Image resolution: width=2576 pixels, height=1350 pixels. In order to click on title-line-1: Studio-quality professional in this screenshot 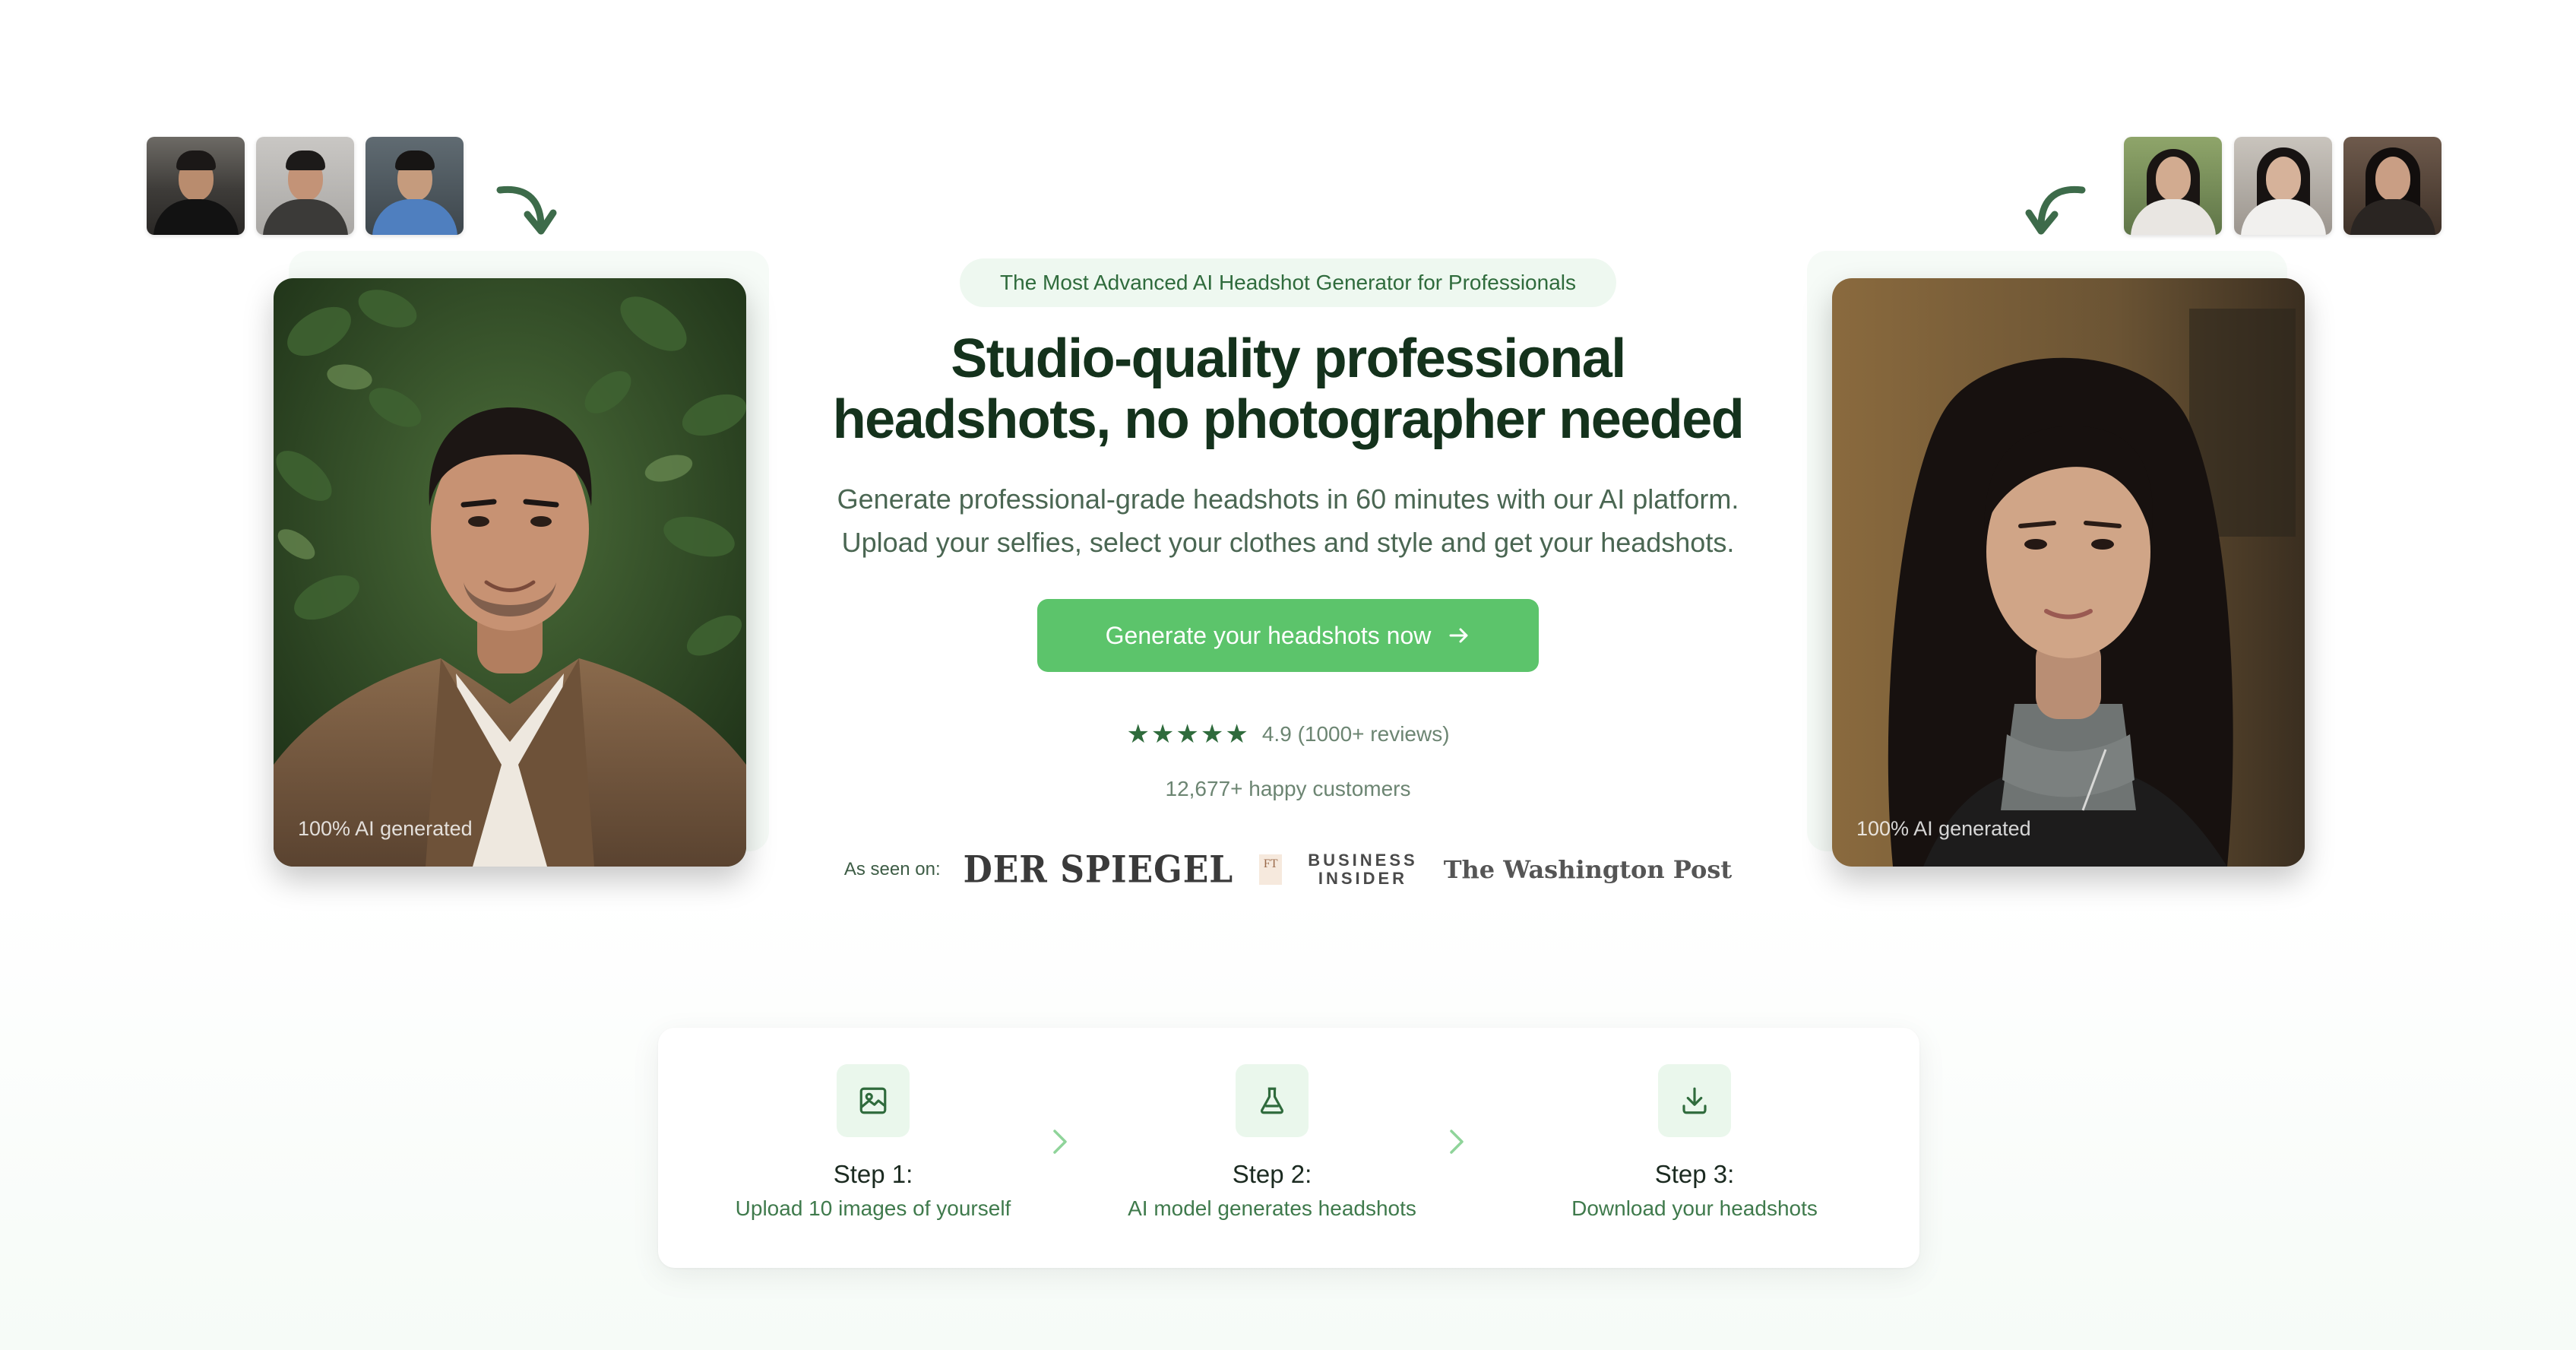, I will do `click(1288, 358)`.